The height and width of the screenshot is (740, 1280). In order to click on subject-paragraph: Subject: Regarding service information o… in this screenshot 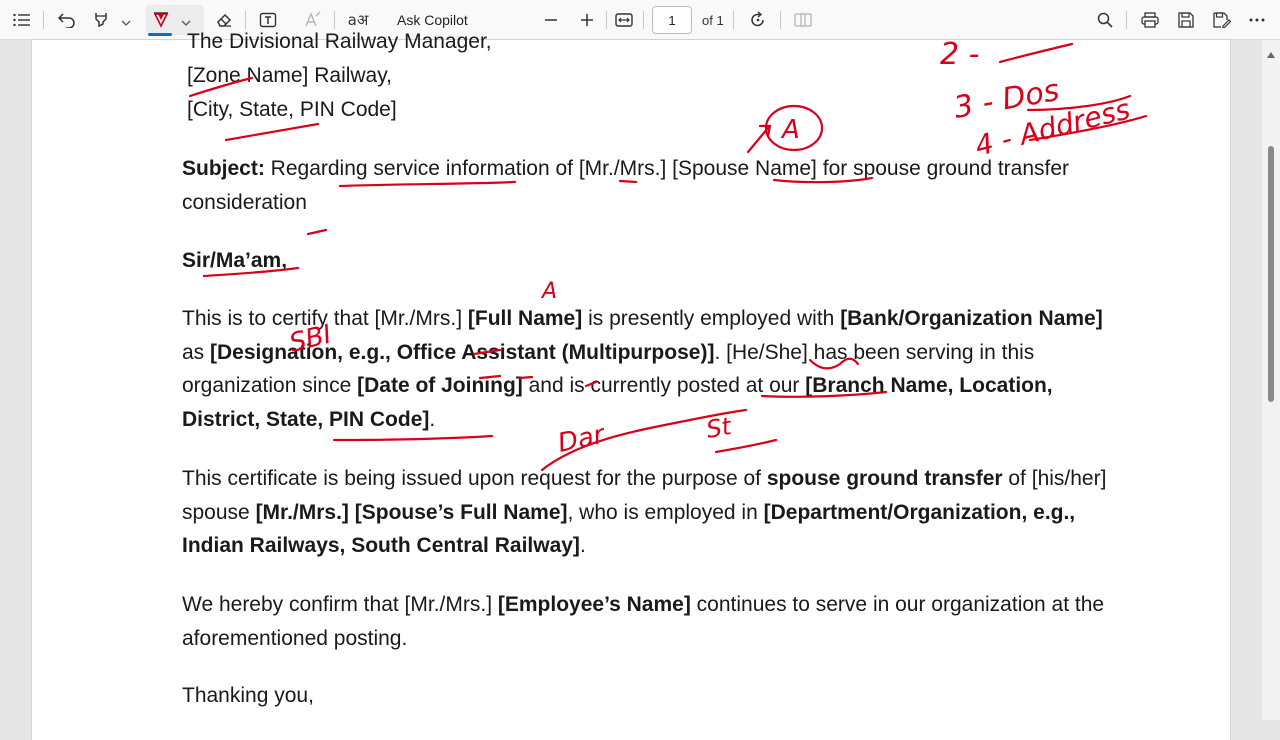, I will do `click(647, 185)`.